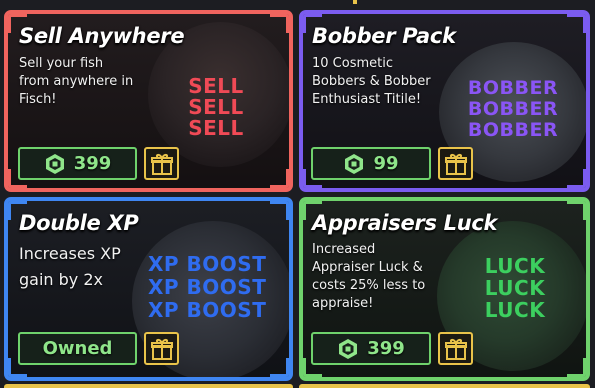 The width and height of the screenshot is (595, 388). What do you see at coordinates (386, 163) in the screenshot?
I see `price-amount: 99` at bounding box center [386, 163].